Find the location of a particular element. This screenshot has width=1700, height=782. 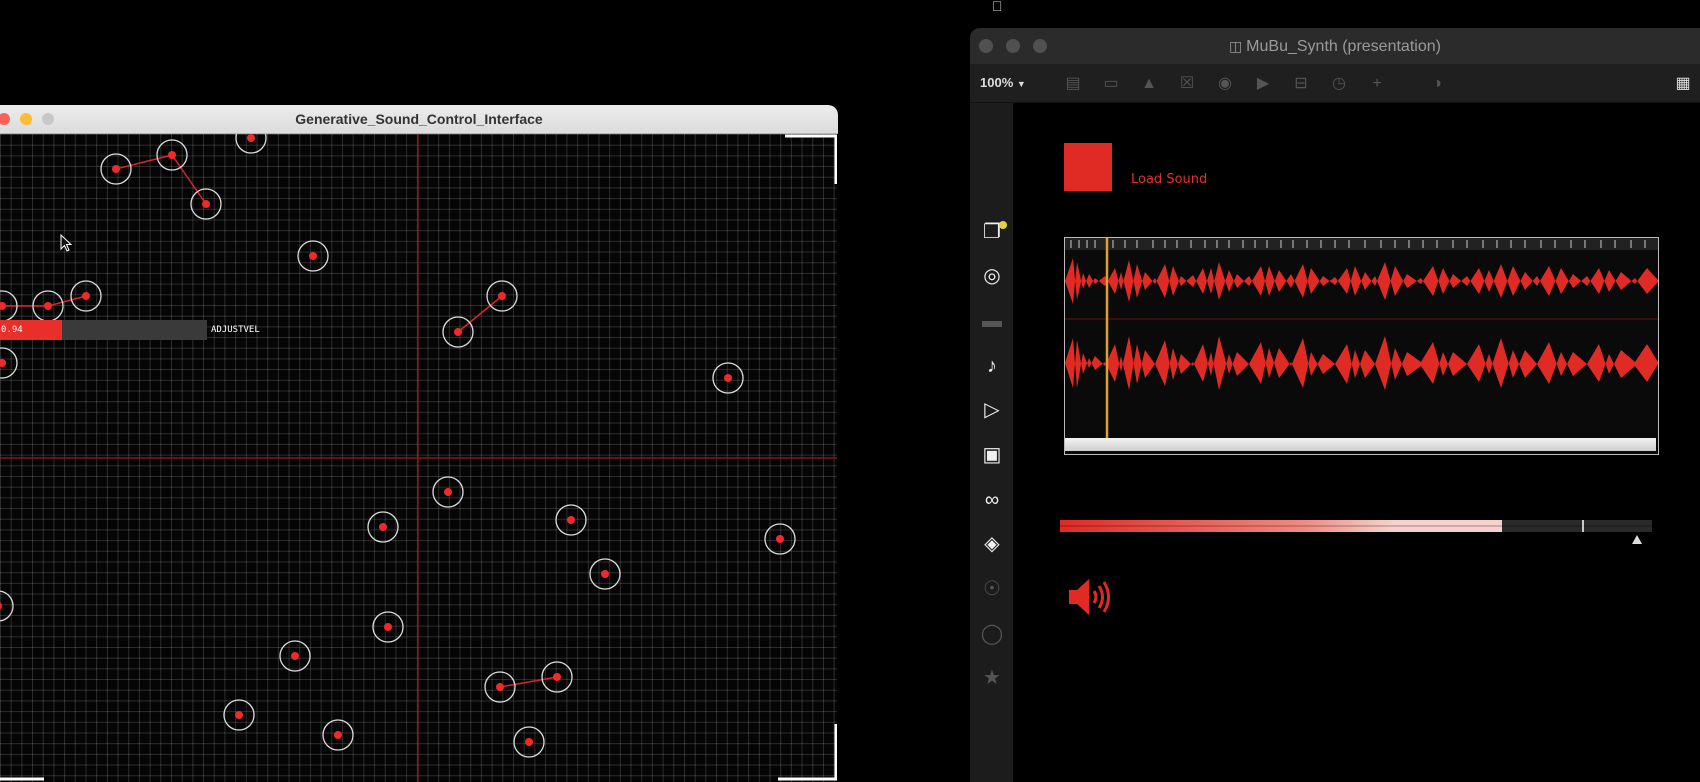

paint-bucket-icon: ◑ is located at coordinates (1437, 84).